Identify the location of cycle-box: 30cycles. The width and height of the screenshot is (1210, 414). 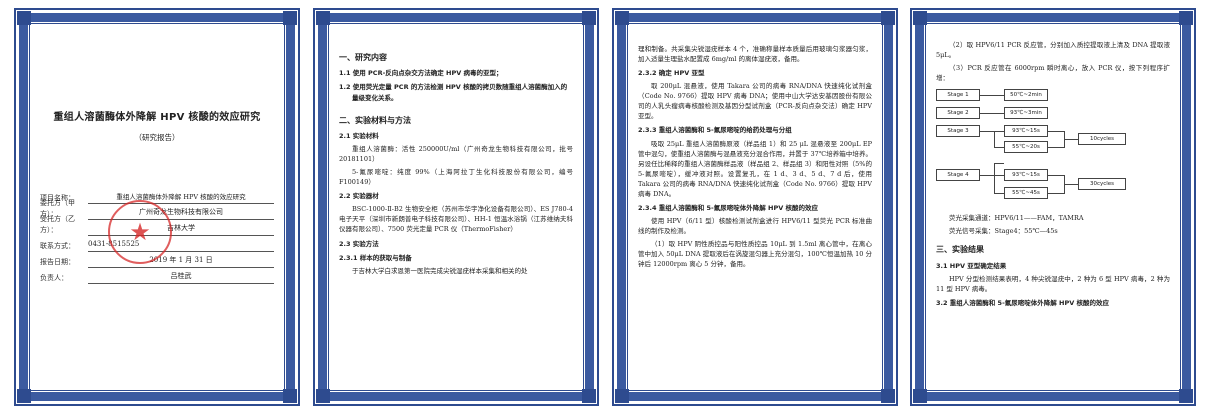
(1102, 184).